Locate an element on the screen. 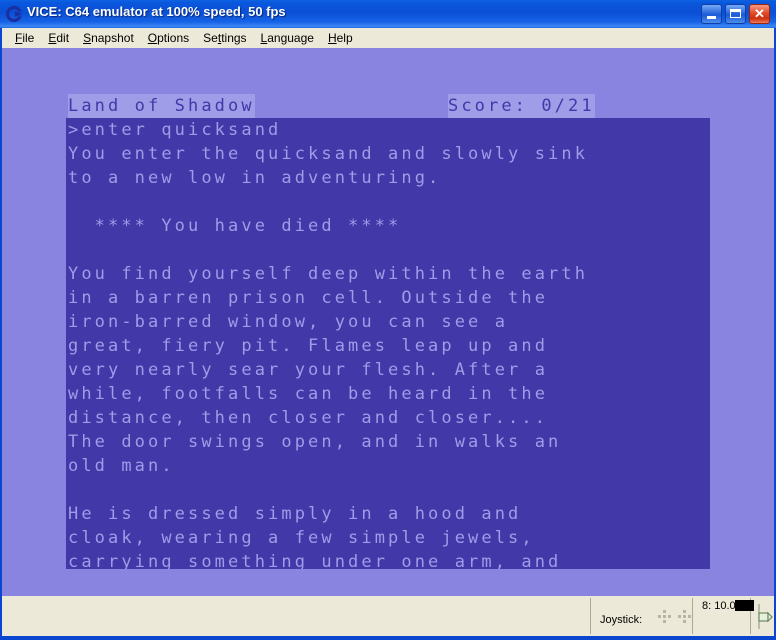 The height and width of the screenshot is (640, 776). game-title: Land of Shadow is located at coordinates (161, 106).